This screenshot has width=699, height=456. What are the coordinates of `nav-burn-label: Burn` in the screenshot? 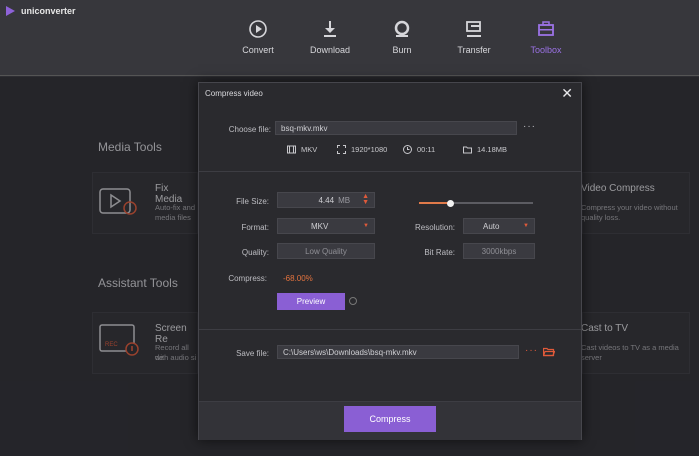 It's located at (402, 50).